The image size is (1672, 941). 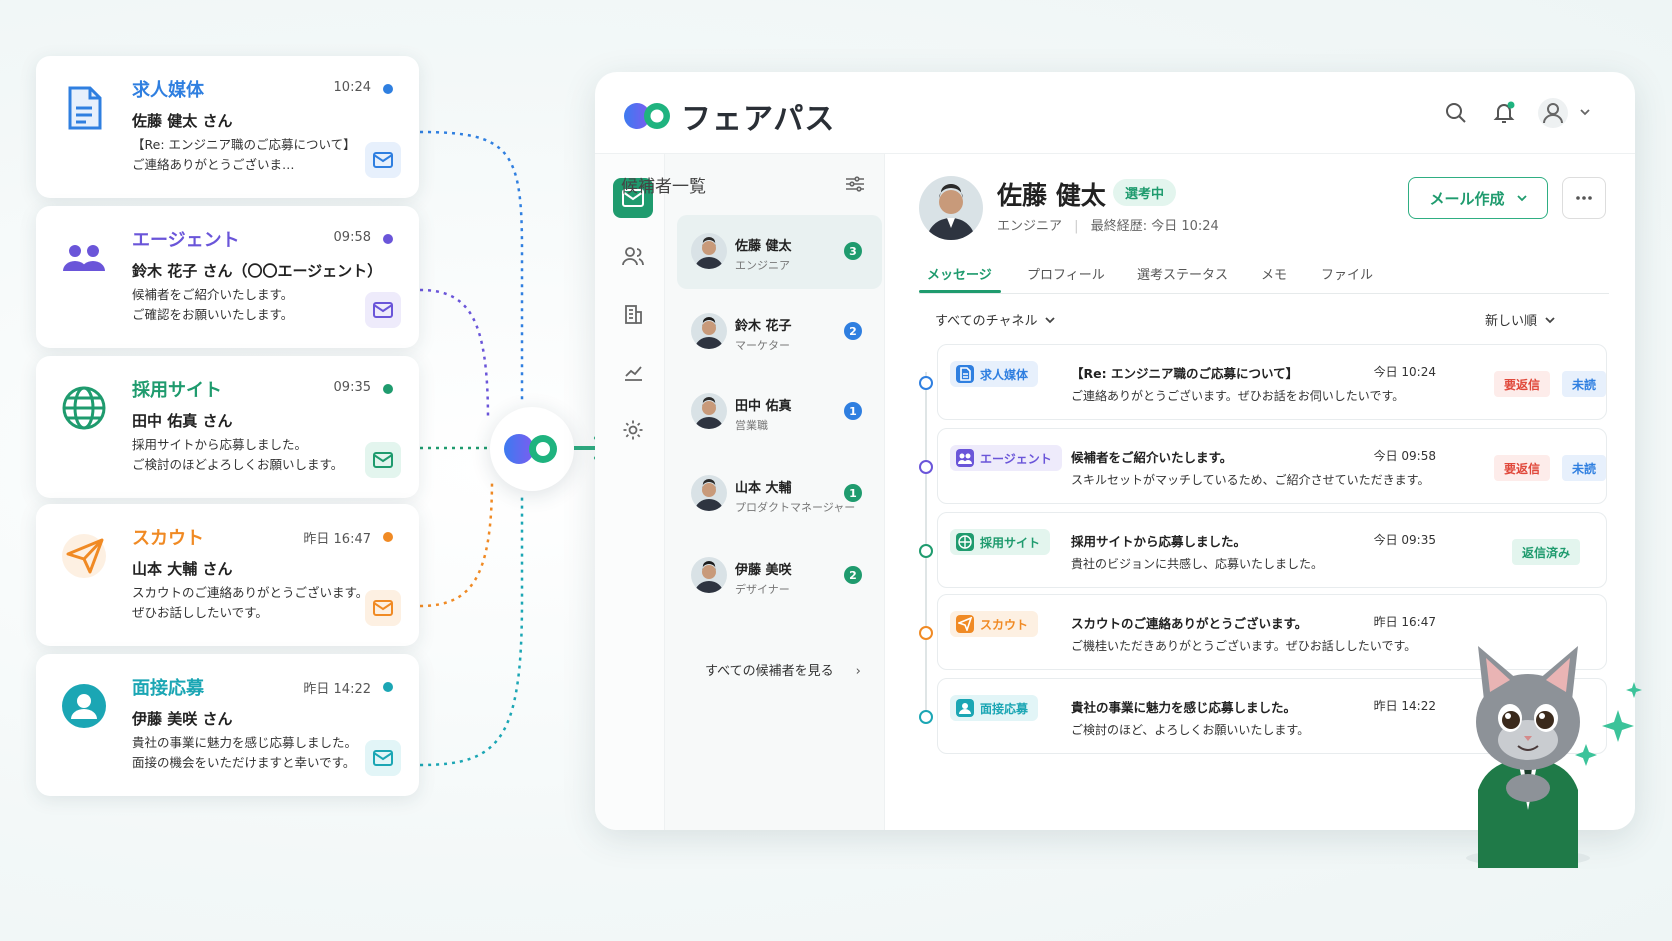 I want to click on person-photo-icon, so click(x=951, y=208).